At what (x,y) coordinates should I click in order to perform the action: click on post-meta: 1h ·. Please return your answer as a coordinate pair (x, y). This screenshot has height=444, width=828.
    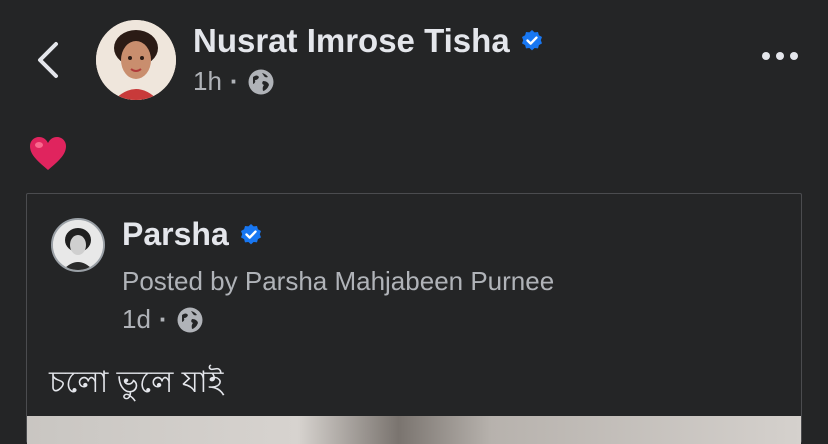
    Looking at the image, I should click on (234, 81).